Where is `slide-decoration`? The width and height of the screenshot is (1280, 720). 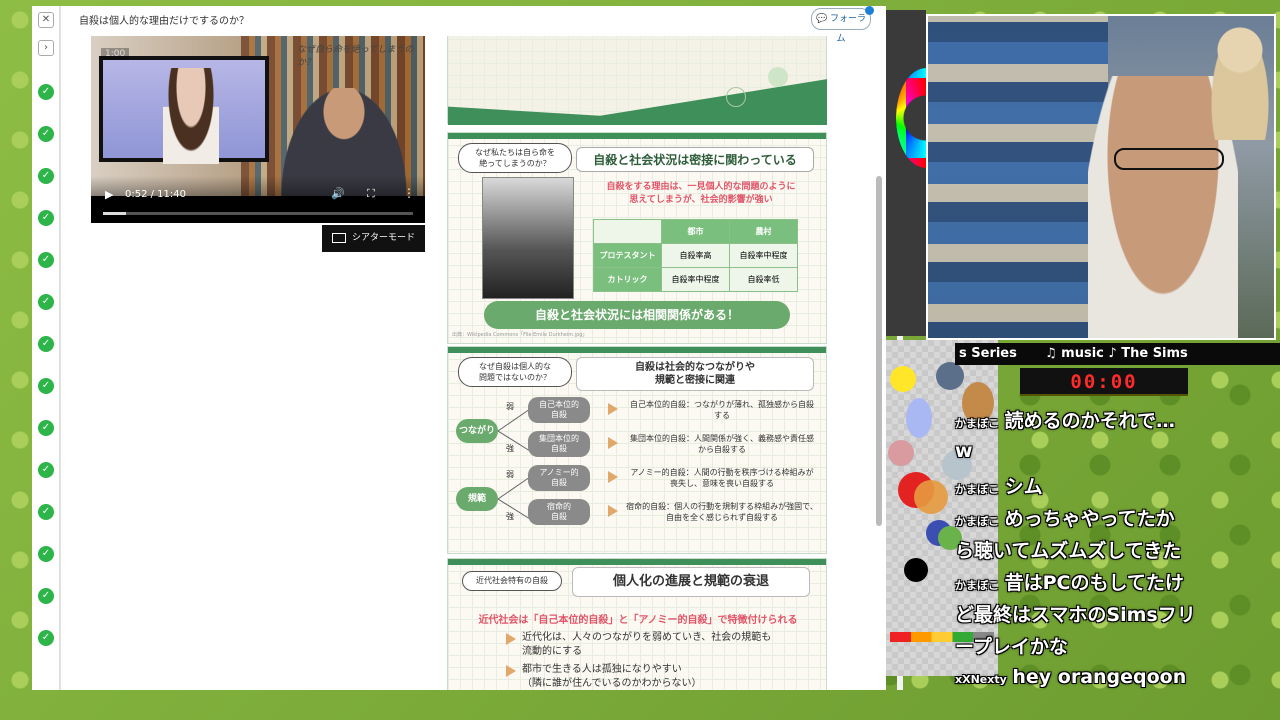 slide-decoration is located at coordinates (637, 102).